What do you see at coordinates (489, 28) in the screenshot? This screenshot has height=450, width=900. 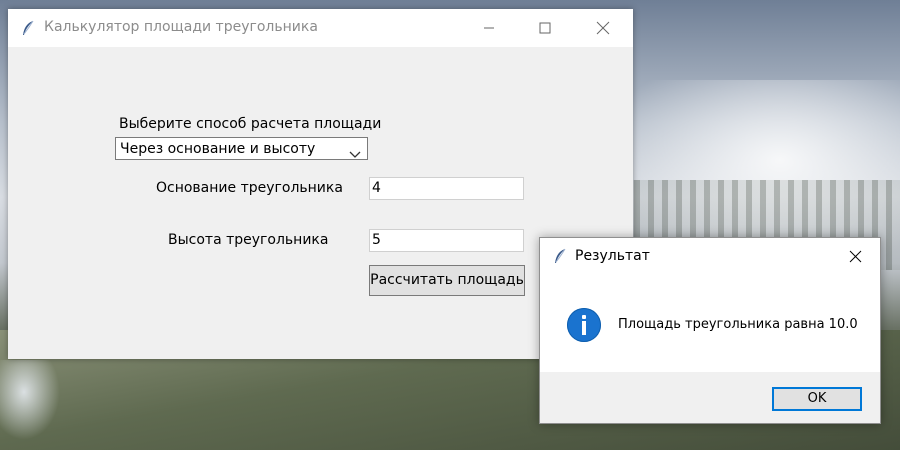 I see `minimize-button` at bounding box center [489, 28].